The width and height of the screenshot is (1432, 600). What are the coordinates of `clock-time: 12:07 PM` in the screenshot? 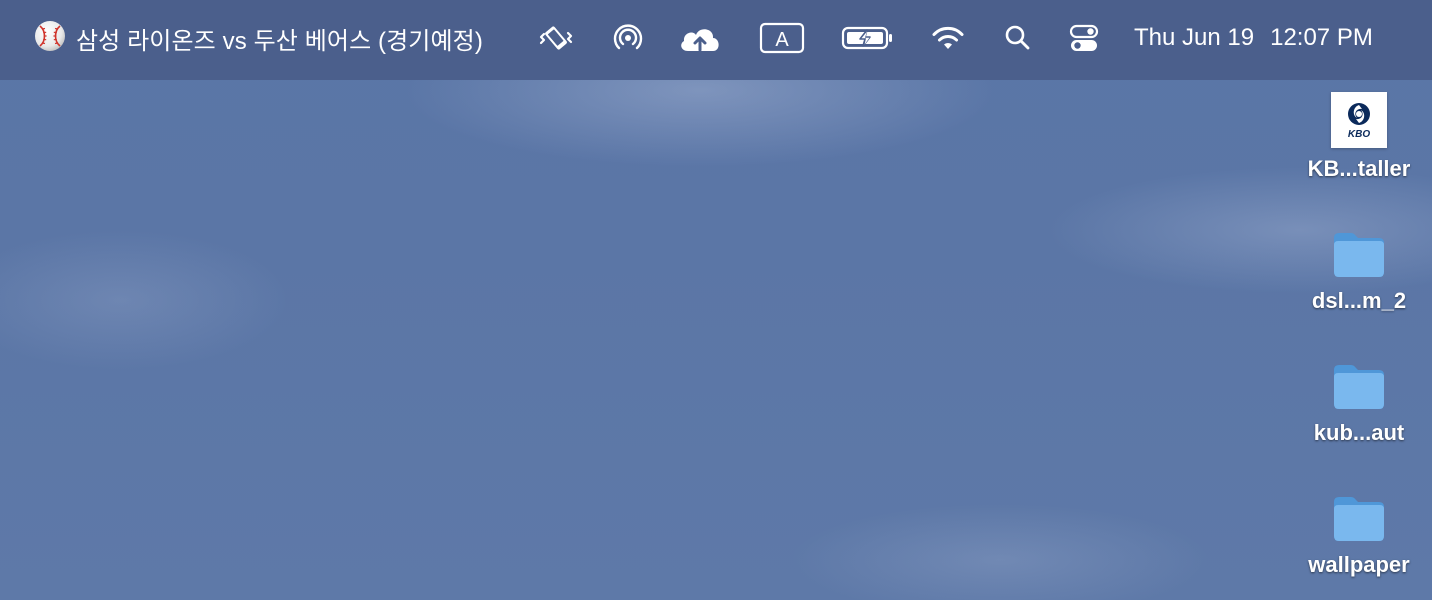 It's located at (1321, 37).